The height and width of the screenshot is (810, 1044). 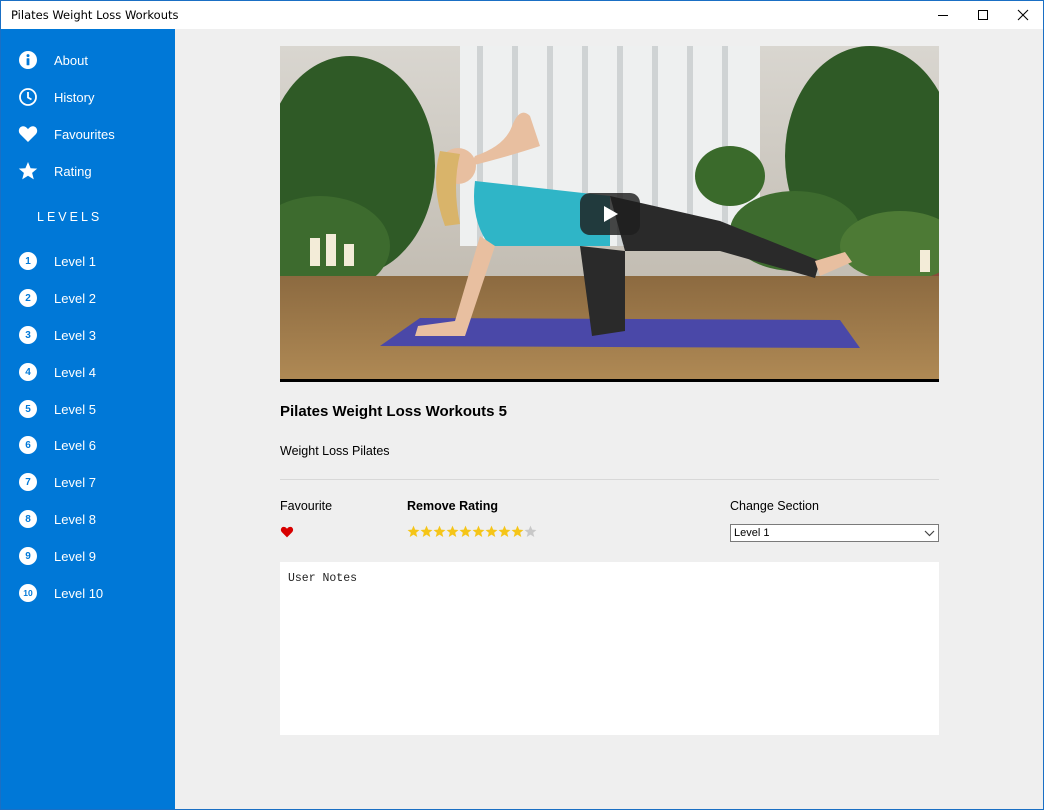 I want to click on level-number: 9, so click(x=28, y=556).